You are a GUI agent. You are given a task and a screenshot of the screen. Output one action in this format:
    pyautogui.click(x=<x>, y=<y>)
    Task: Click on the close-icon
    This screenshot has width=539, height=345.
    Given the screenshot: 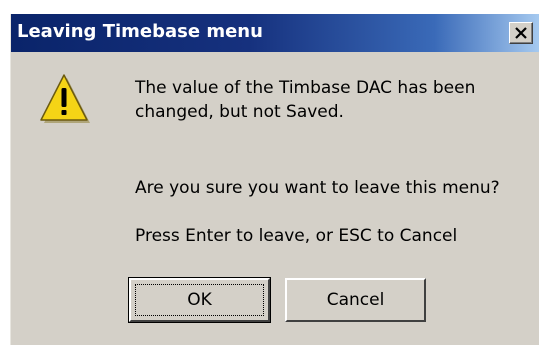 What is the action you would take?
    pyautogui.click(x=521, y=33)
    